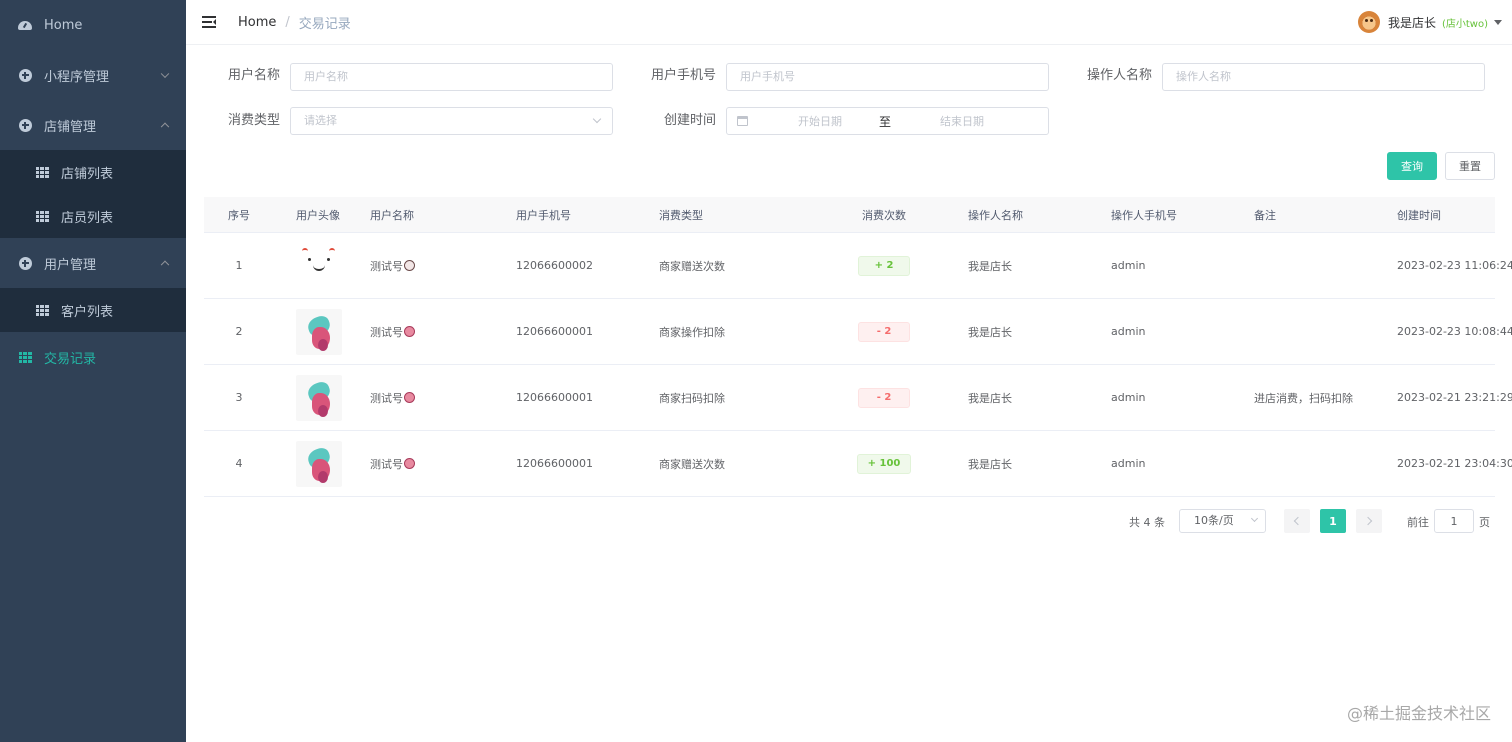 The height and width of the screenshot is (742, 1512). Describe the element at coordinates (1454, 521) in the screenshot. I see `goto-page-input: 1` at that location.